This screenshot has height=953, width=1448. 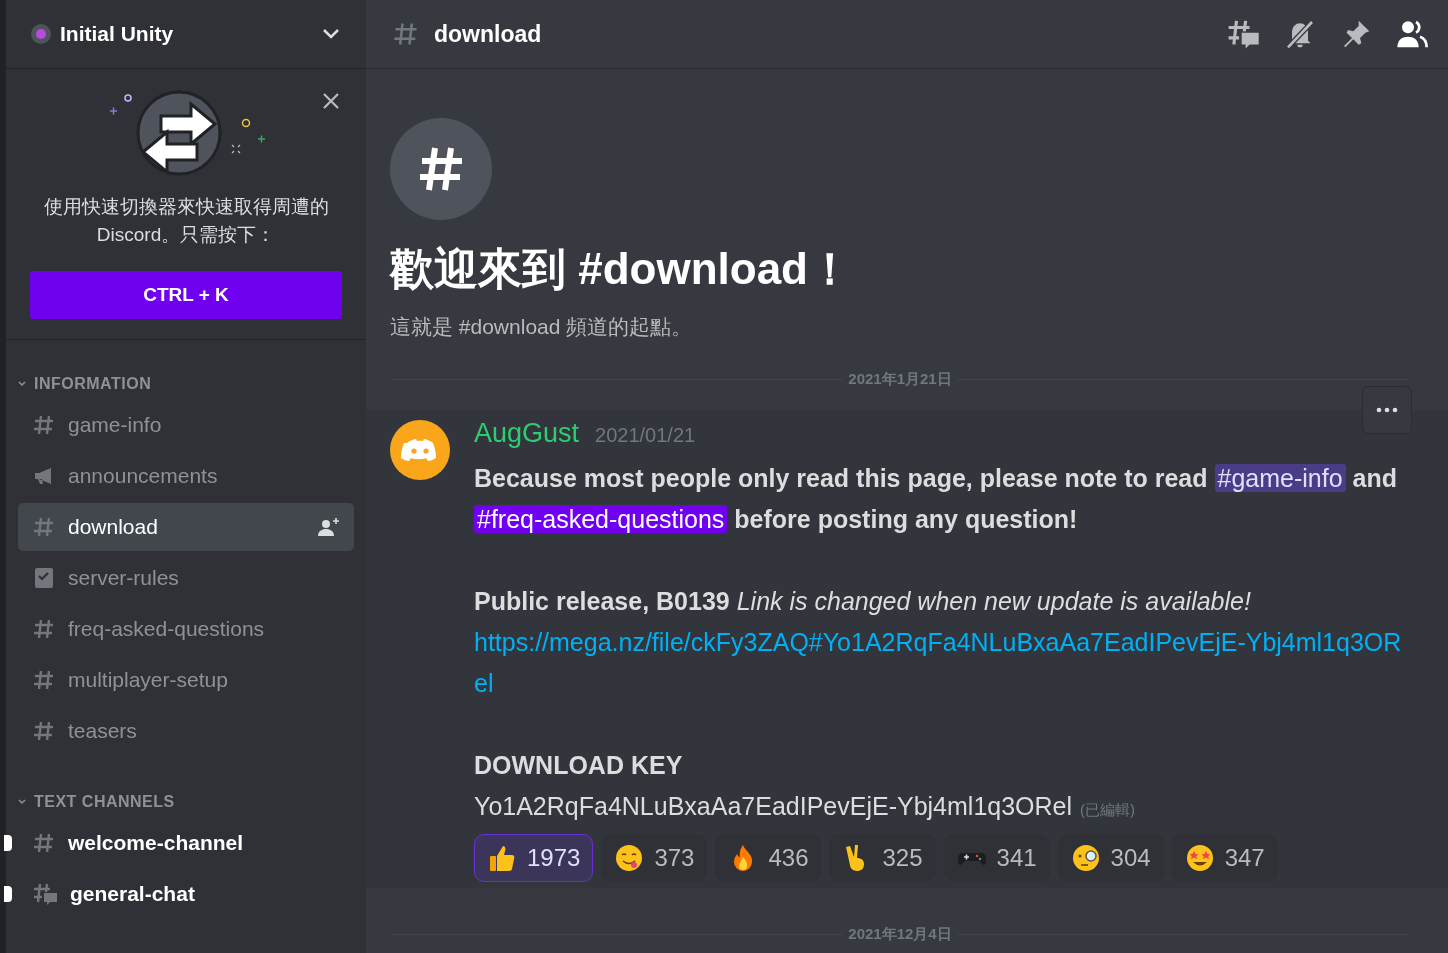 I want to click on channel-item: general-chat, so click(x=186, y=894).